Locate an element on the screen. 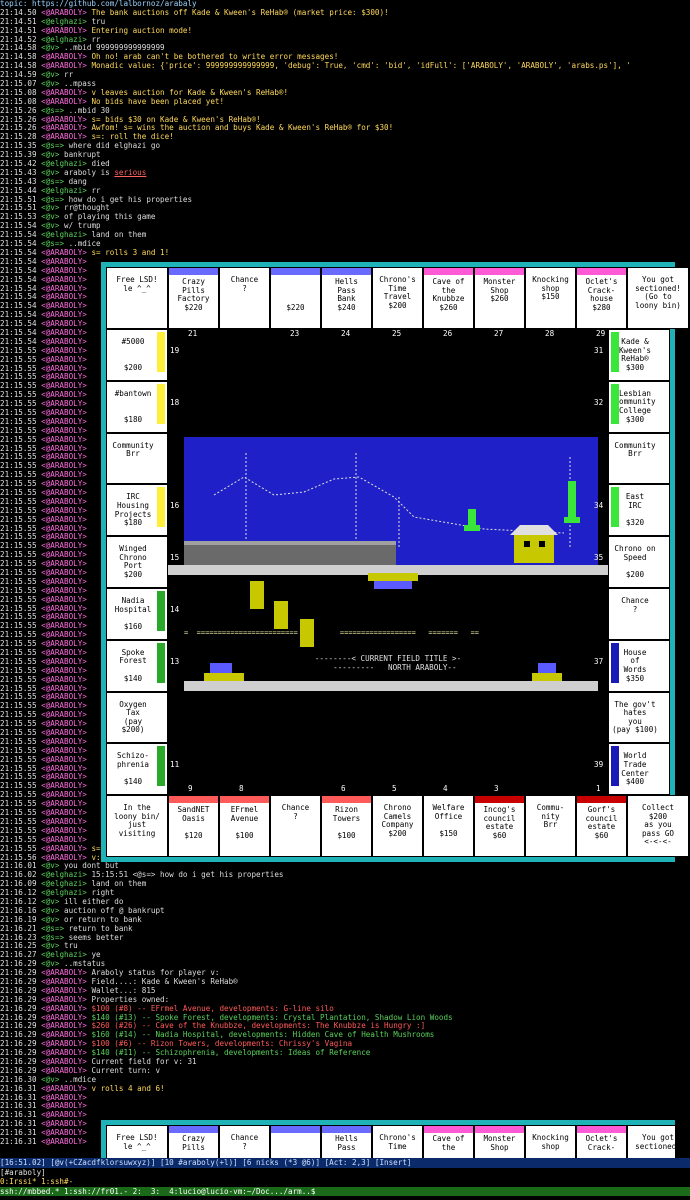  board-space: In the loony bin/ just visiting is located at coordinates (137, 826).